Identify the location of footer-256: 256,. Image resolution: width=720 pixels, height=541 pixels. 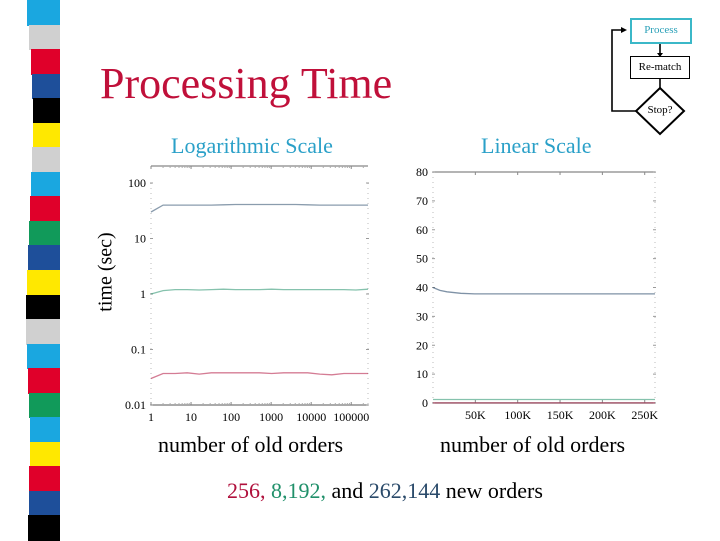
(246, 490).